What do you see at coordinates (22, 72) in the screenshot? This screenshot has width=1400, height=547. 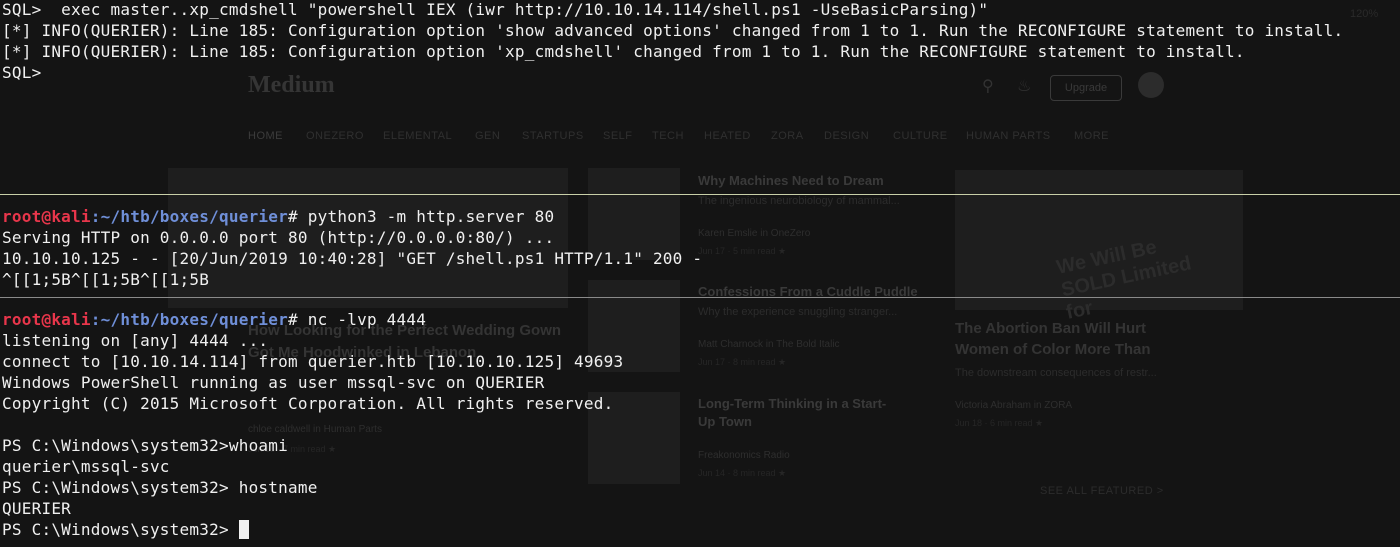 I see `terminal-line: SQL>` at bounding box center [22, 72].